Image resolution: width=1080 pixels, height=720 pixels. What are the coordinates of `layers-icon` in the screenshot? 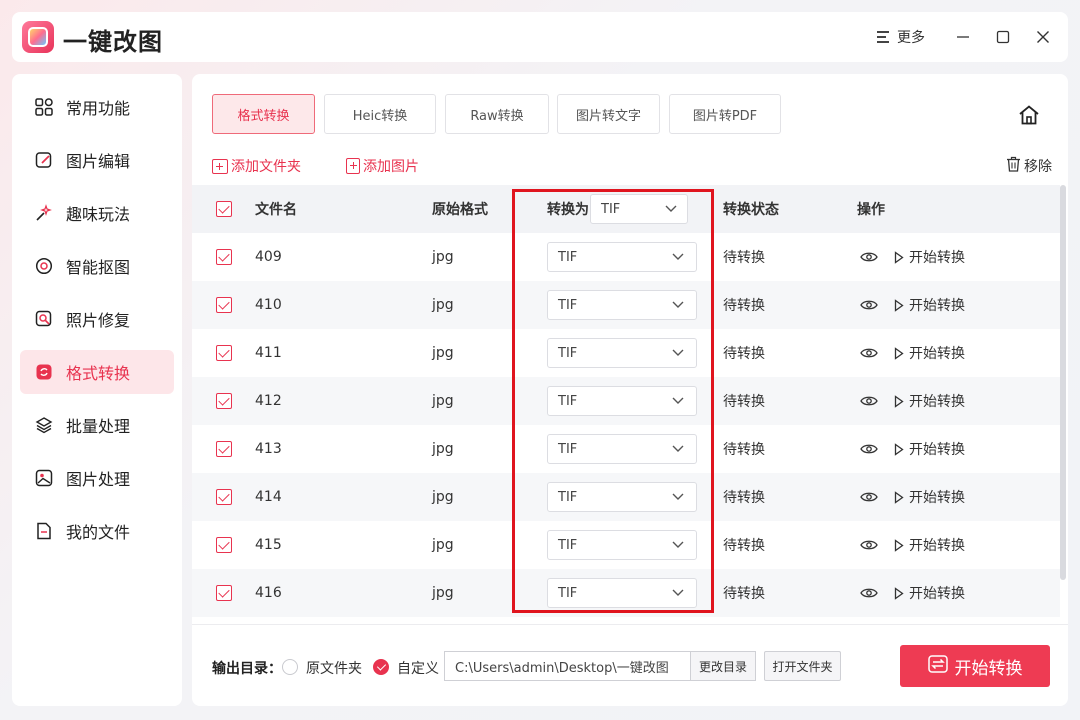 It's located at (44, 425).